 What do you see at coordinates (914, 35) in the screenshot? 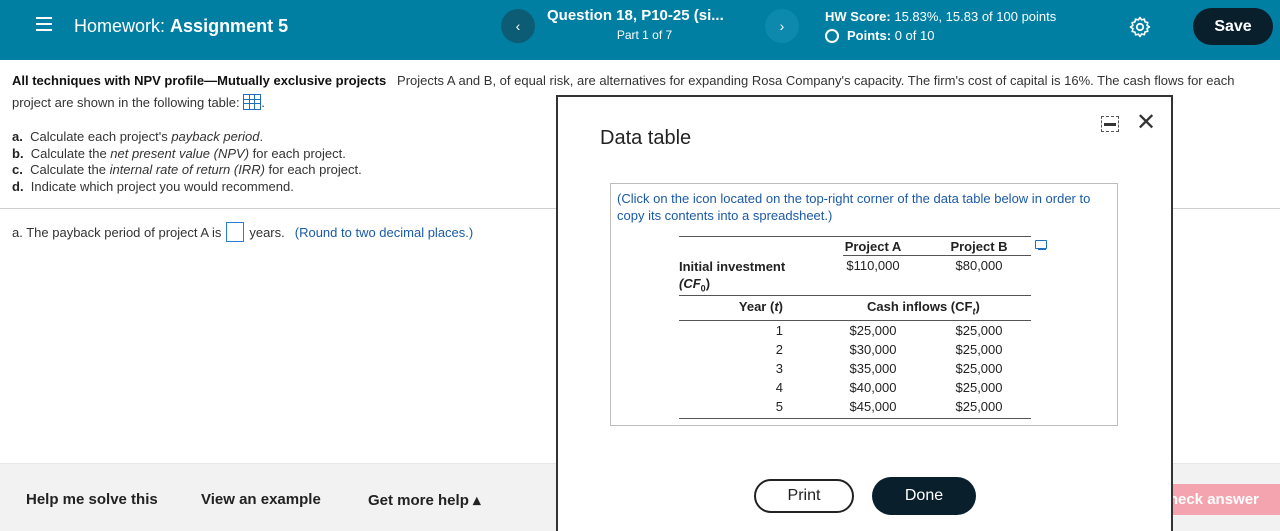
I see `points-value: 0 of 10` at bounding box center [914, 35].